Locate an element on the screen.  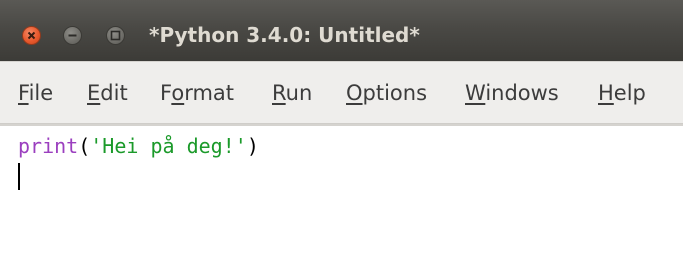
menu-run: Run is located at coordinates (292, 93).